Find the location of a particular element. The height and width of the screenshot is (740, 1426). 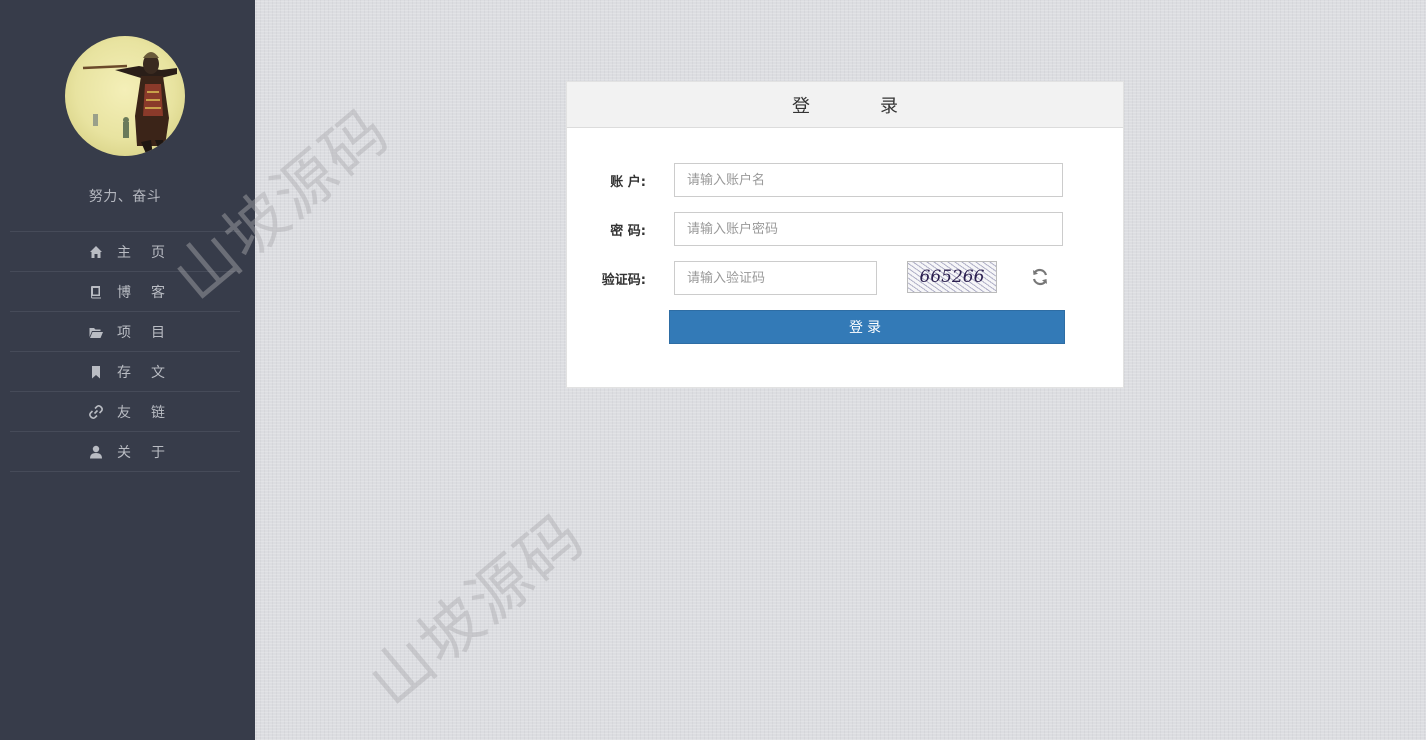

avatar-figure-image is located at coordinates (129, 104).